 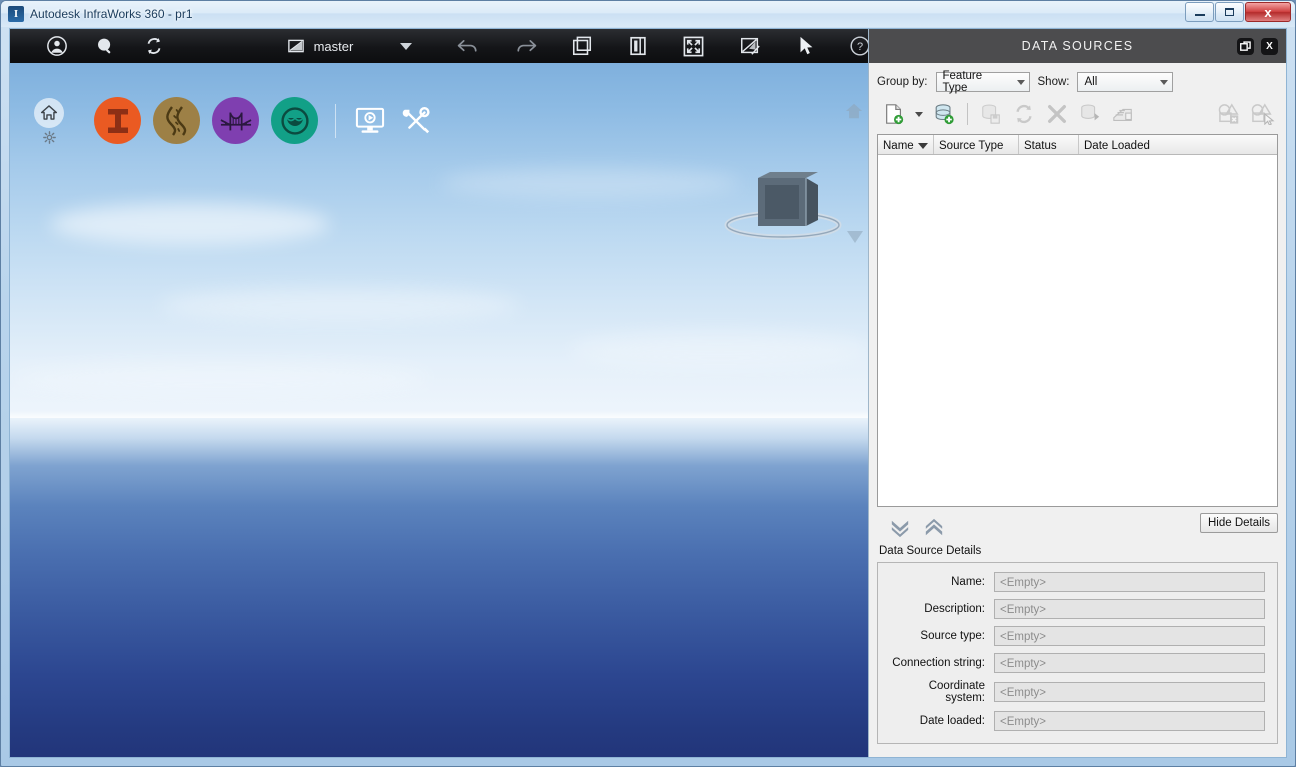 I want to click on maximize-icon, so click(x=1229, y=12).